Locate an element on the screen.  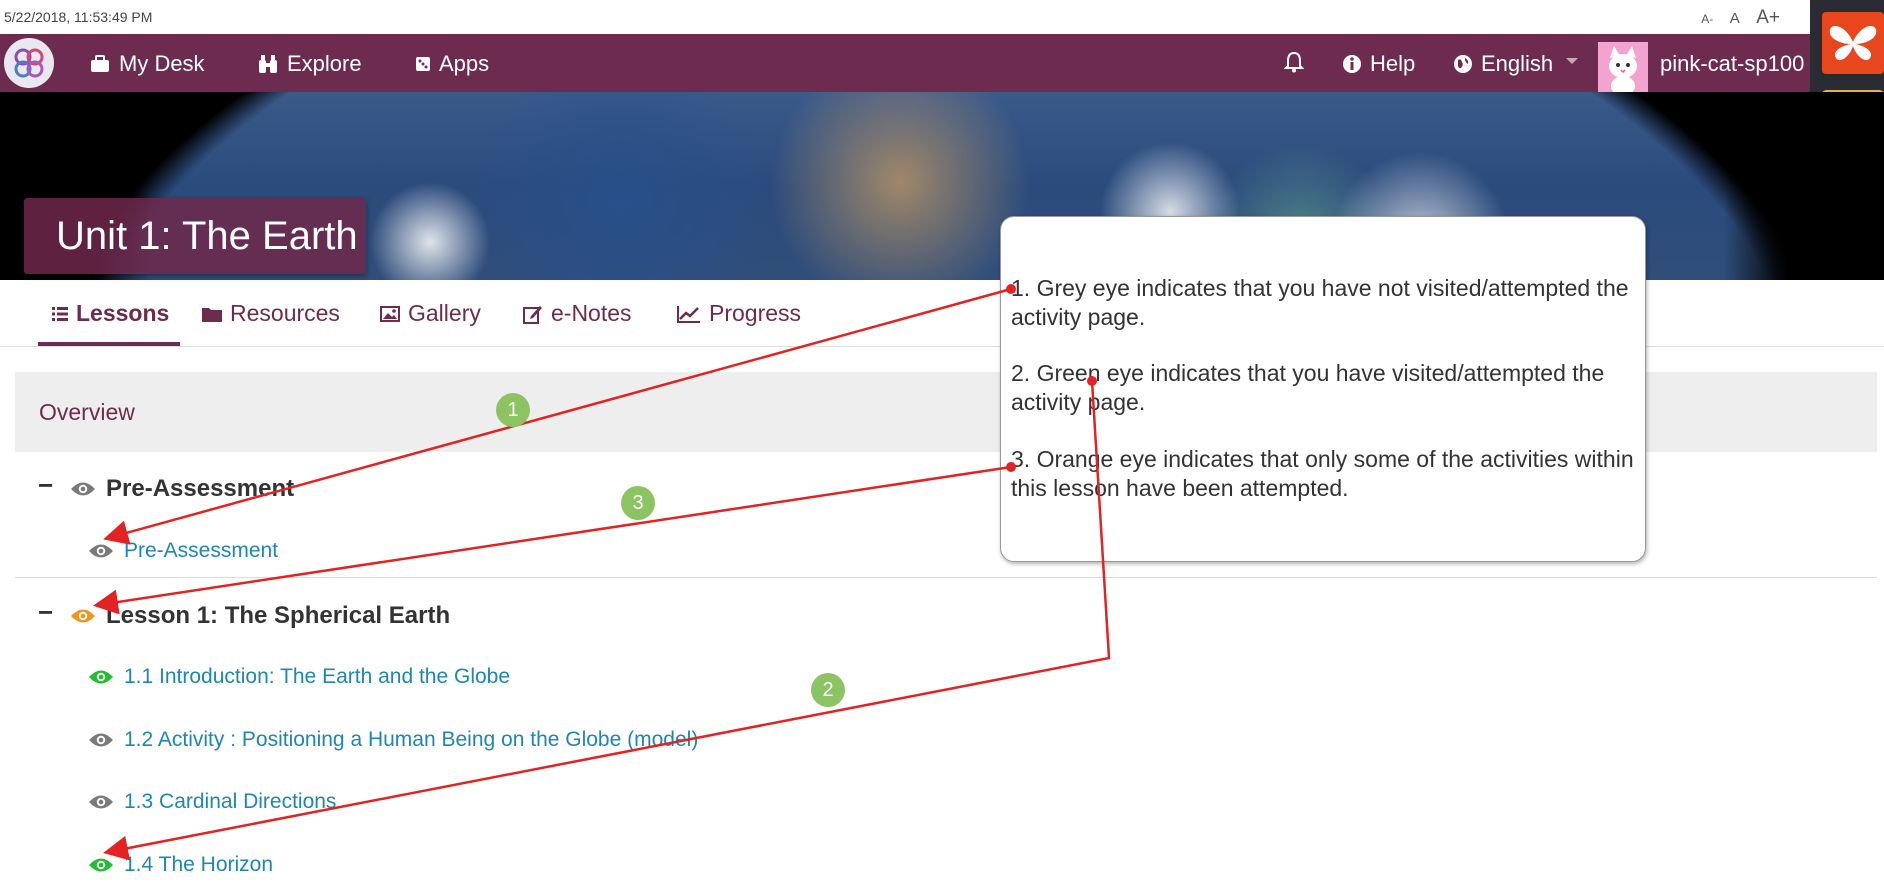
section-lesson-1-title: Lesson 1: The Spherical Earth is located at coordinates (278, 615).